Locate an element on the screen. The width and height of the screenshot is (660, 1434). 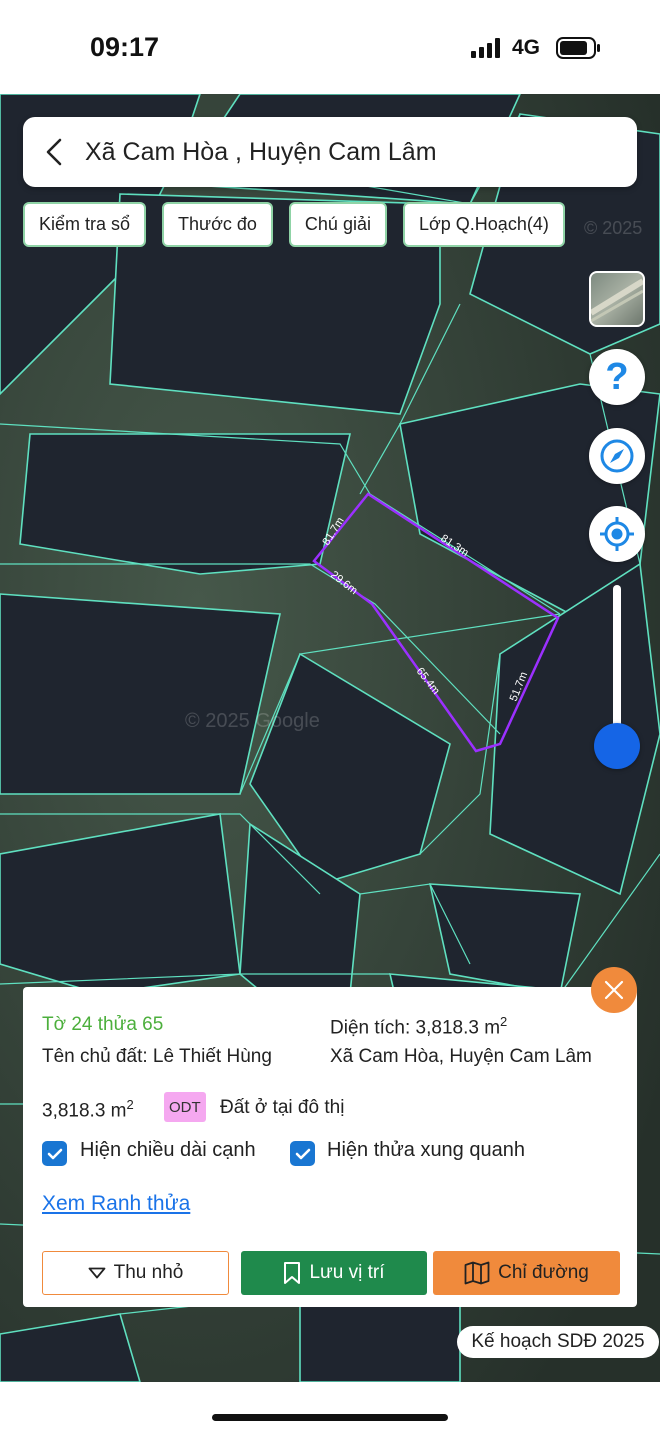
status-indicators: 4G is located at coordinates (536, 48).